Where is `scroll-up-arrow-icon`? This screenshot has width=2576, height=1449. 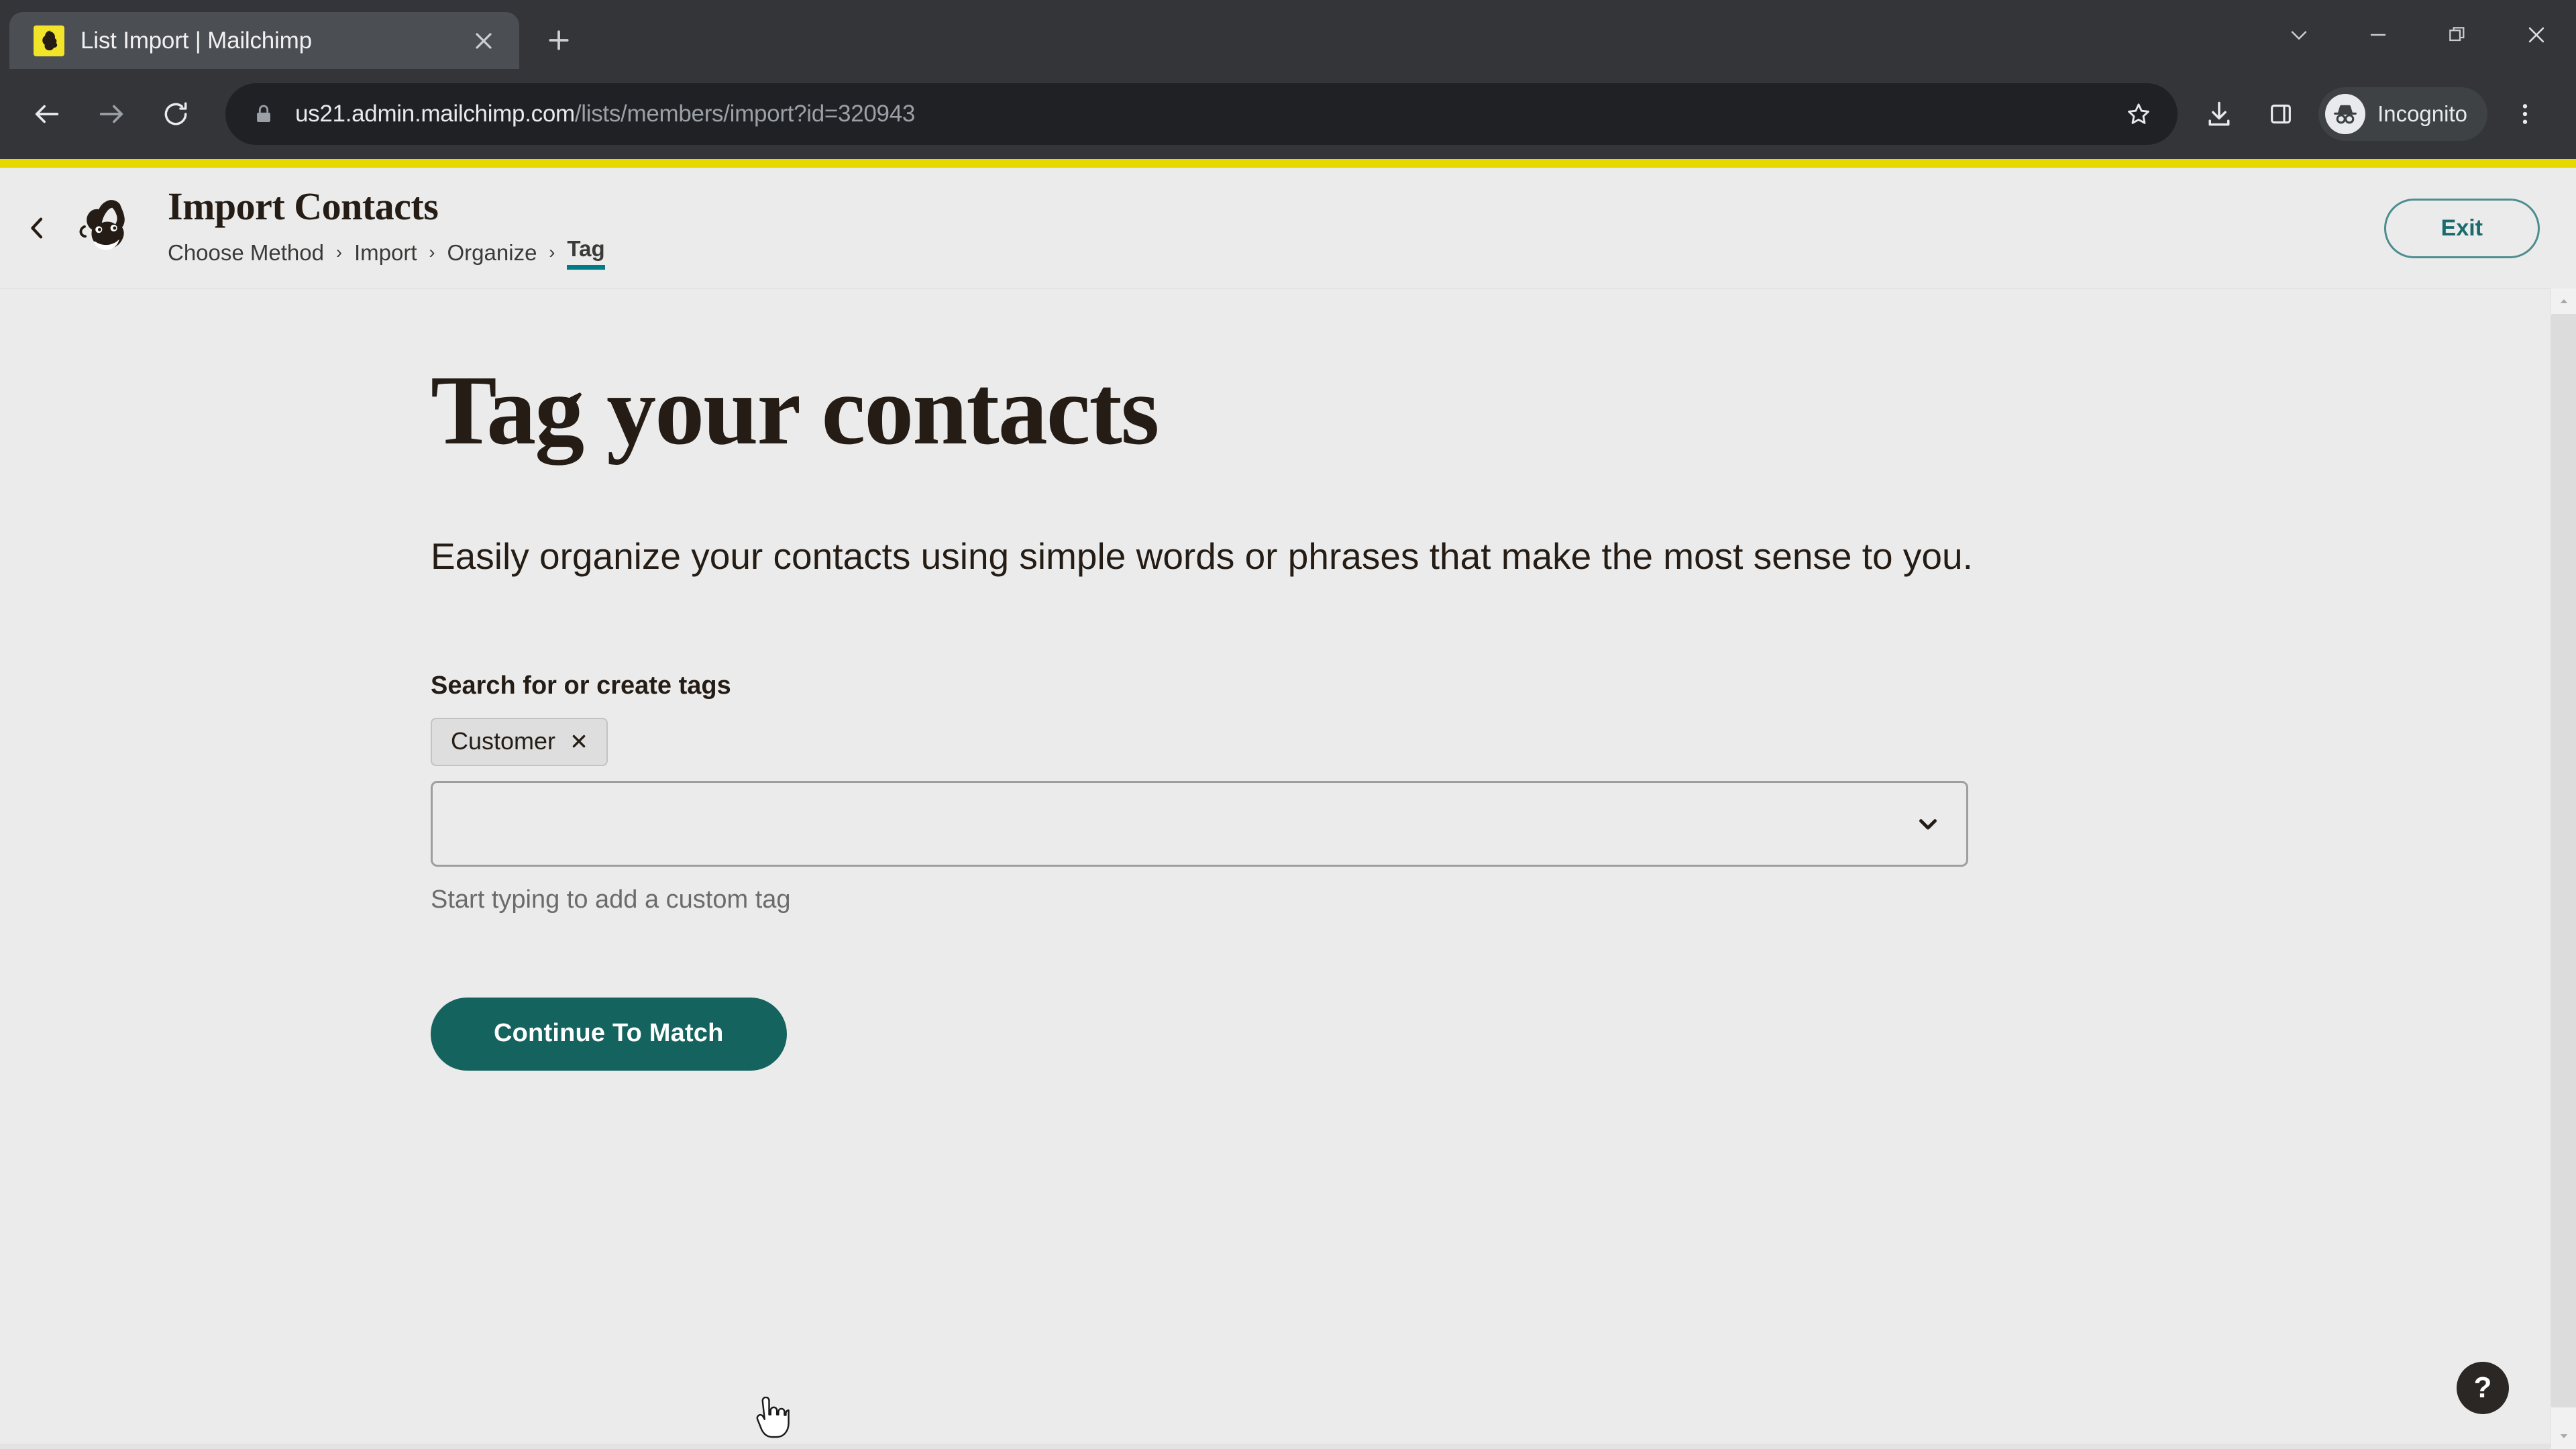
scroll-up-arrow-icon is located at coordinates (2563, 301).